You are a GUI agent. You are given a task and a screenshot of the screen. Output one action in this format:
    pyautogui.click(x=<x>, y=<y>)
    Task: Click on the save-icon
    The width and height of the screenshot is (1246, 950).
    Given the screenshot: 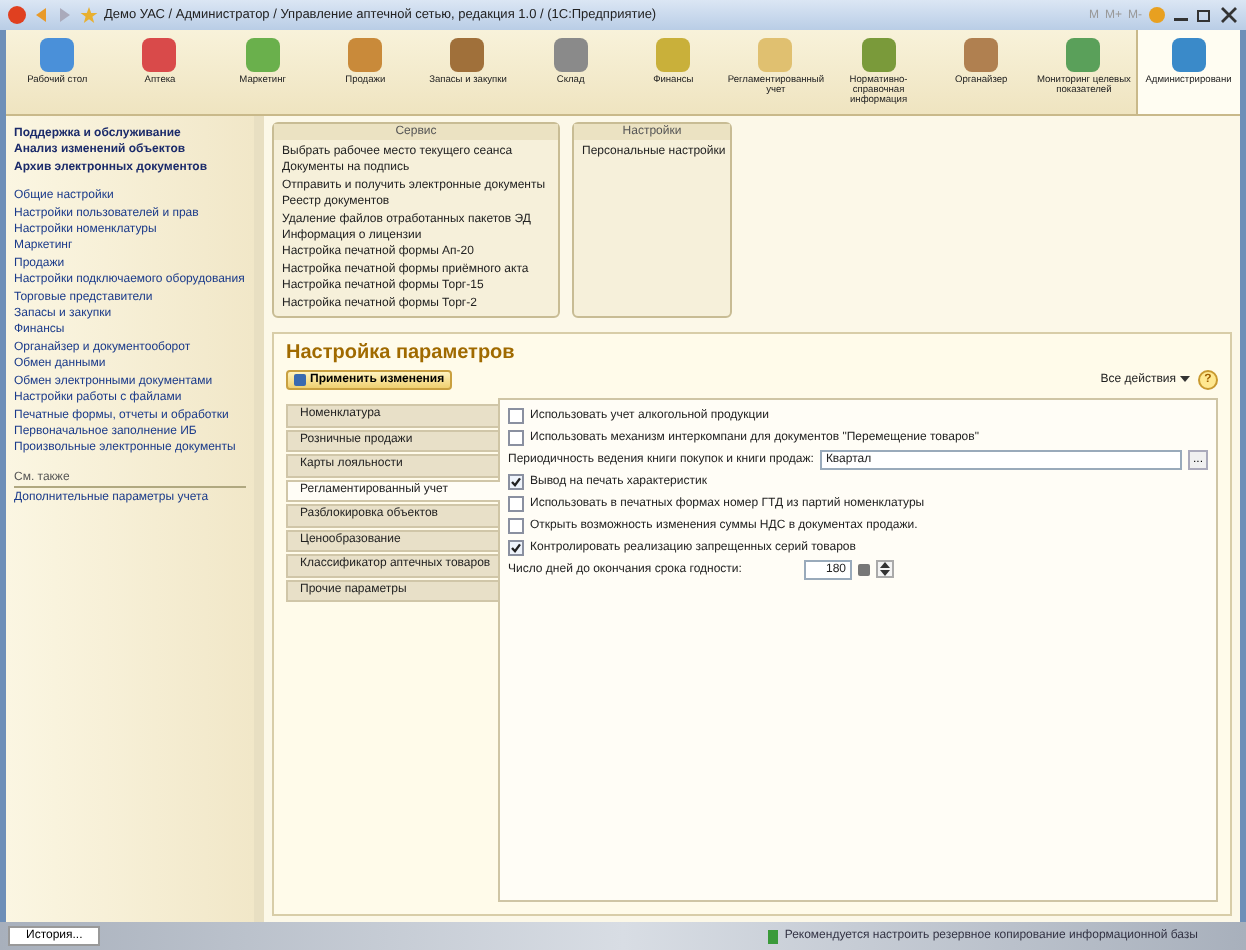 What is the action you would take?
    pyautogui.click(x=300, y=380)
    